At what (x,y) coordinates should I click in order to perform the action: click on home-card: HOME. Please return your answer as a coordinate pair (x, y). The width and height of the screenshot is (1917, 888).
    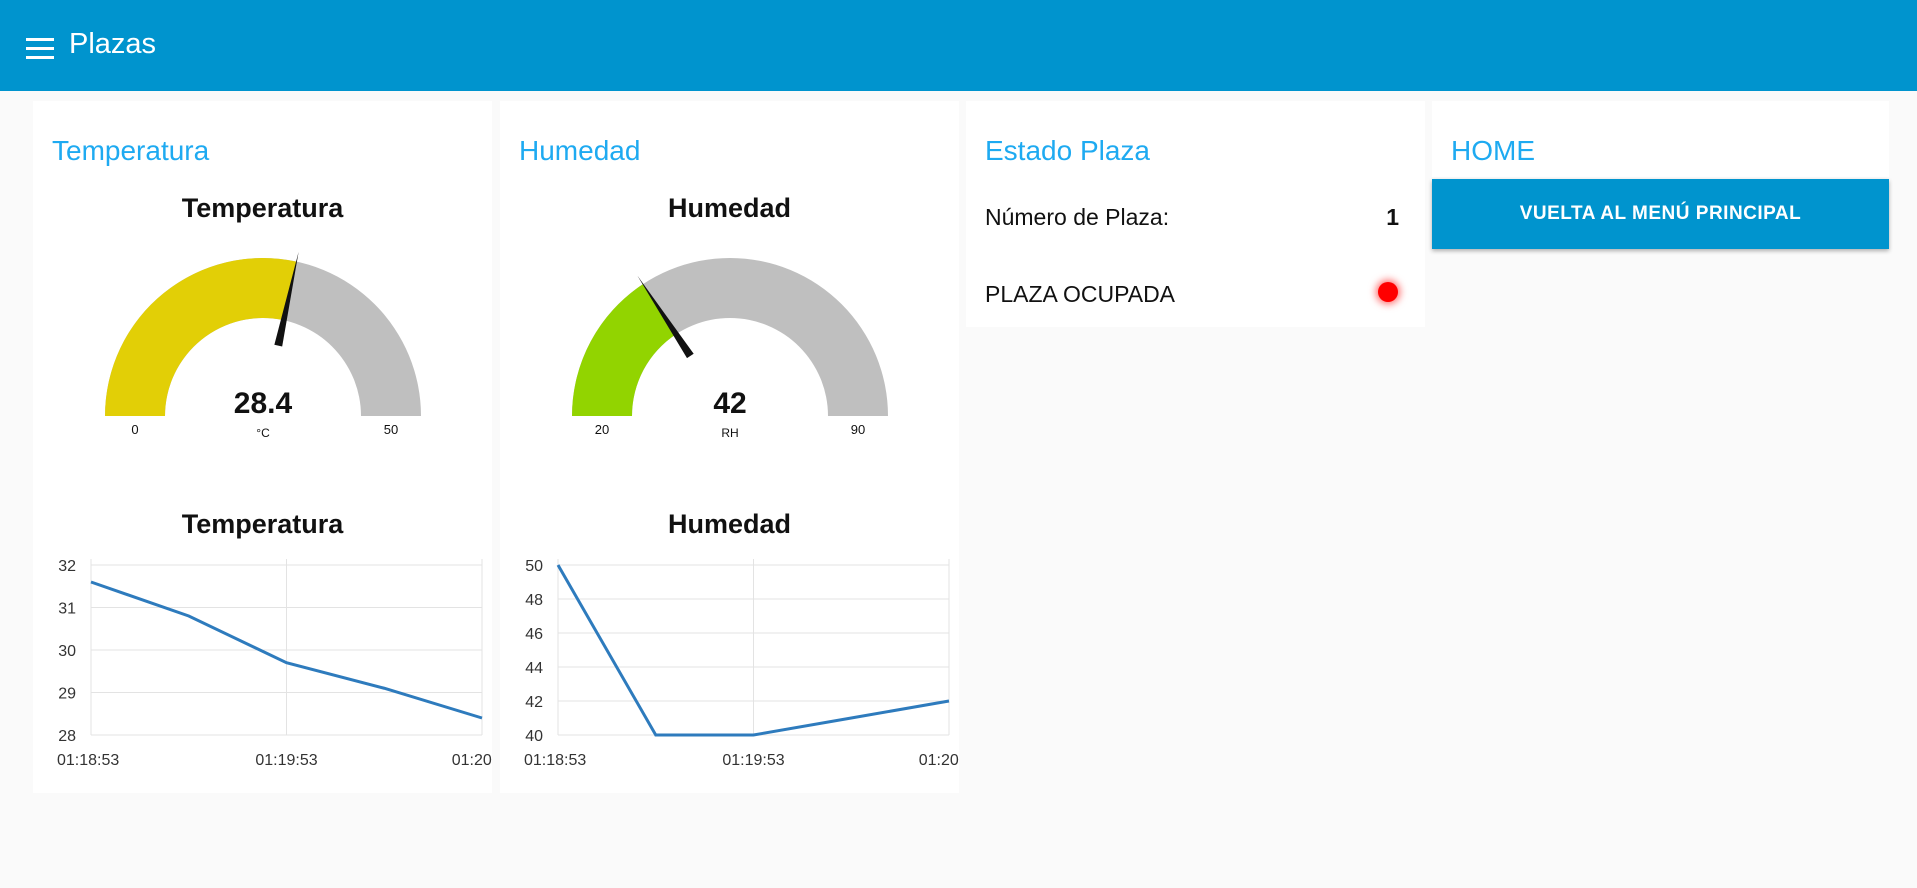
    Looking at the image, I should click on (1660, 139).